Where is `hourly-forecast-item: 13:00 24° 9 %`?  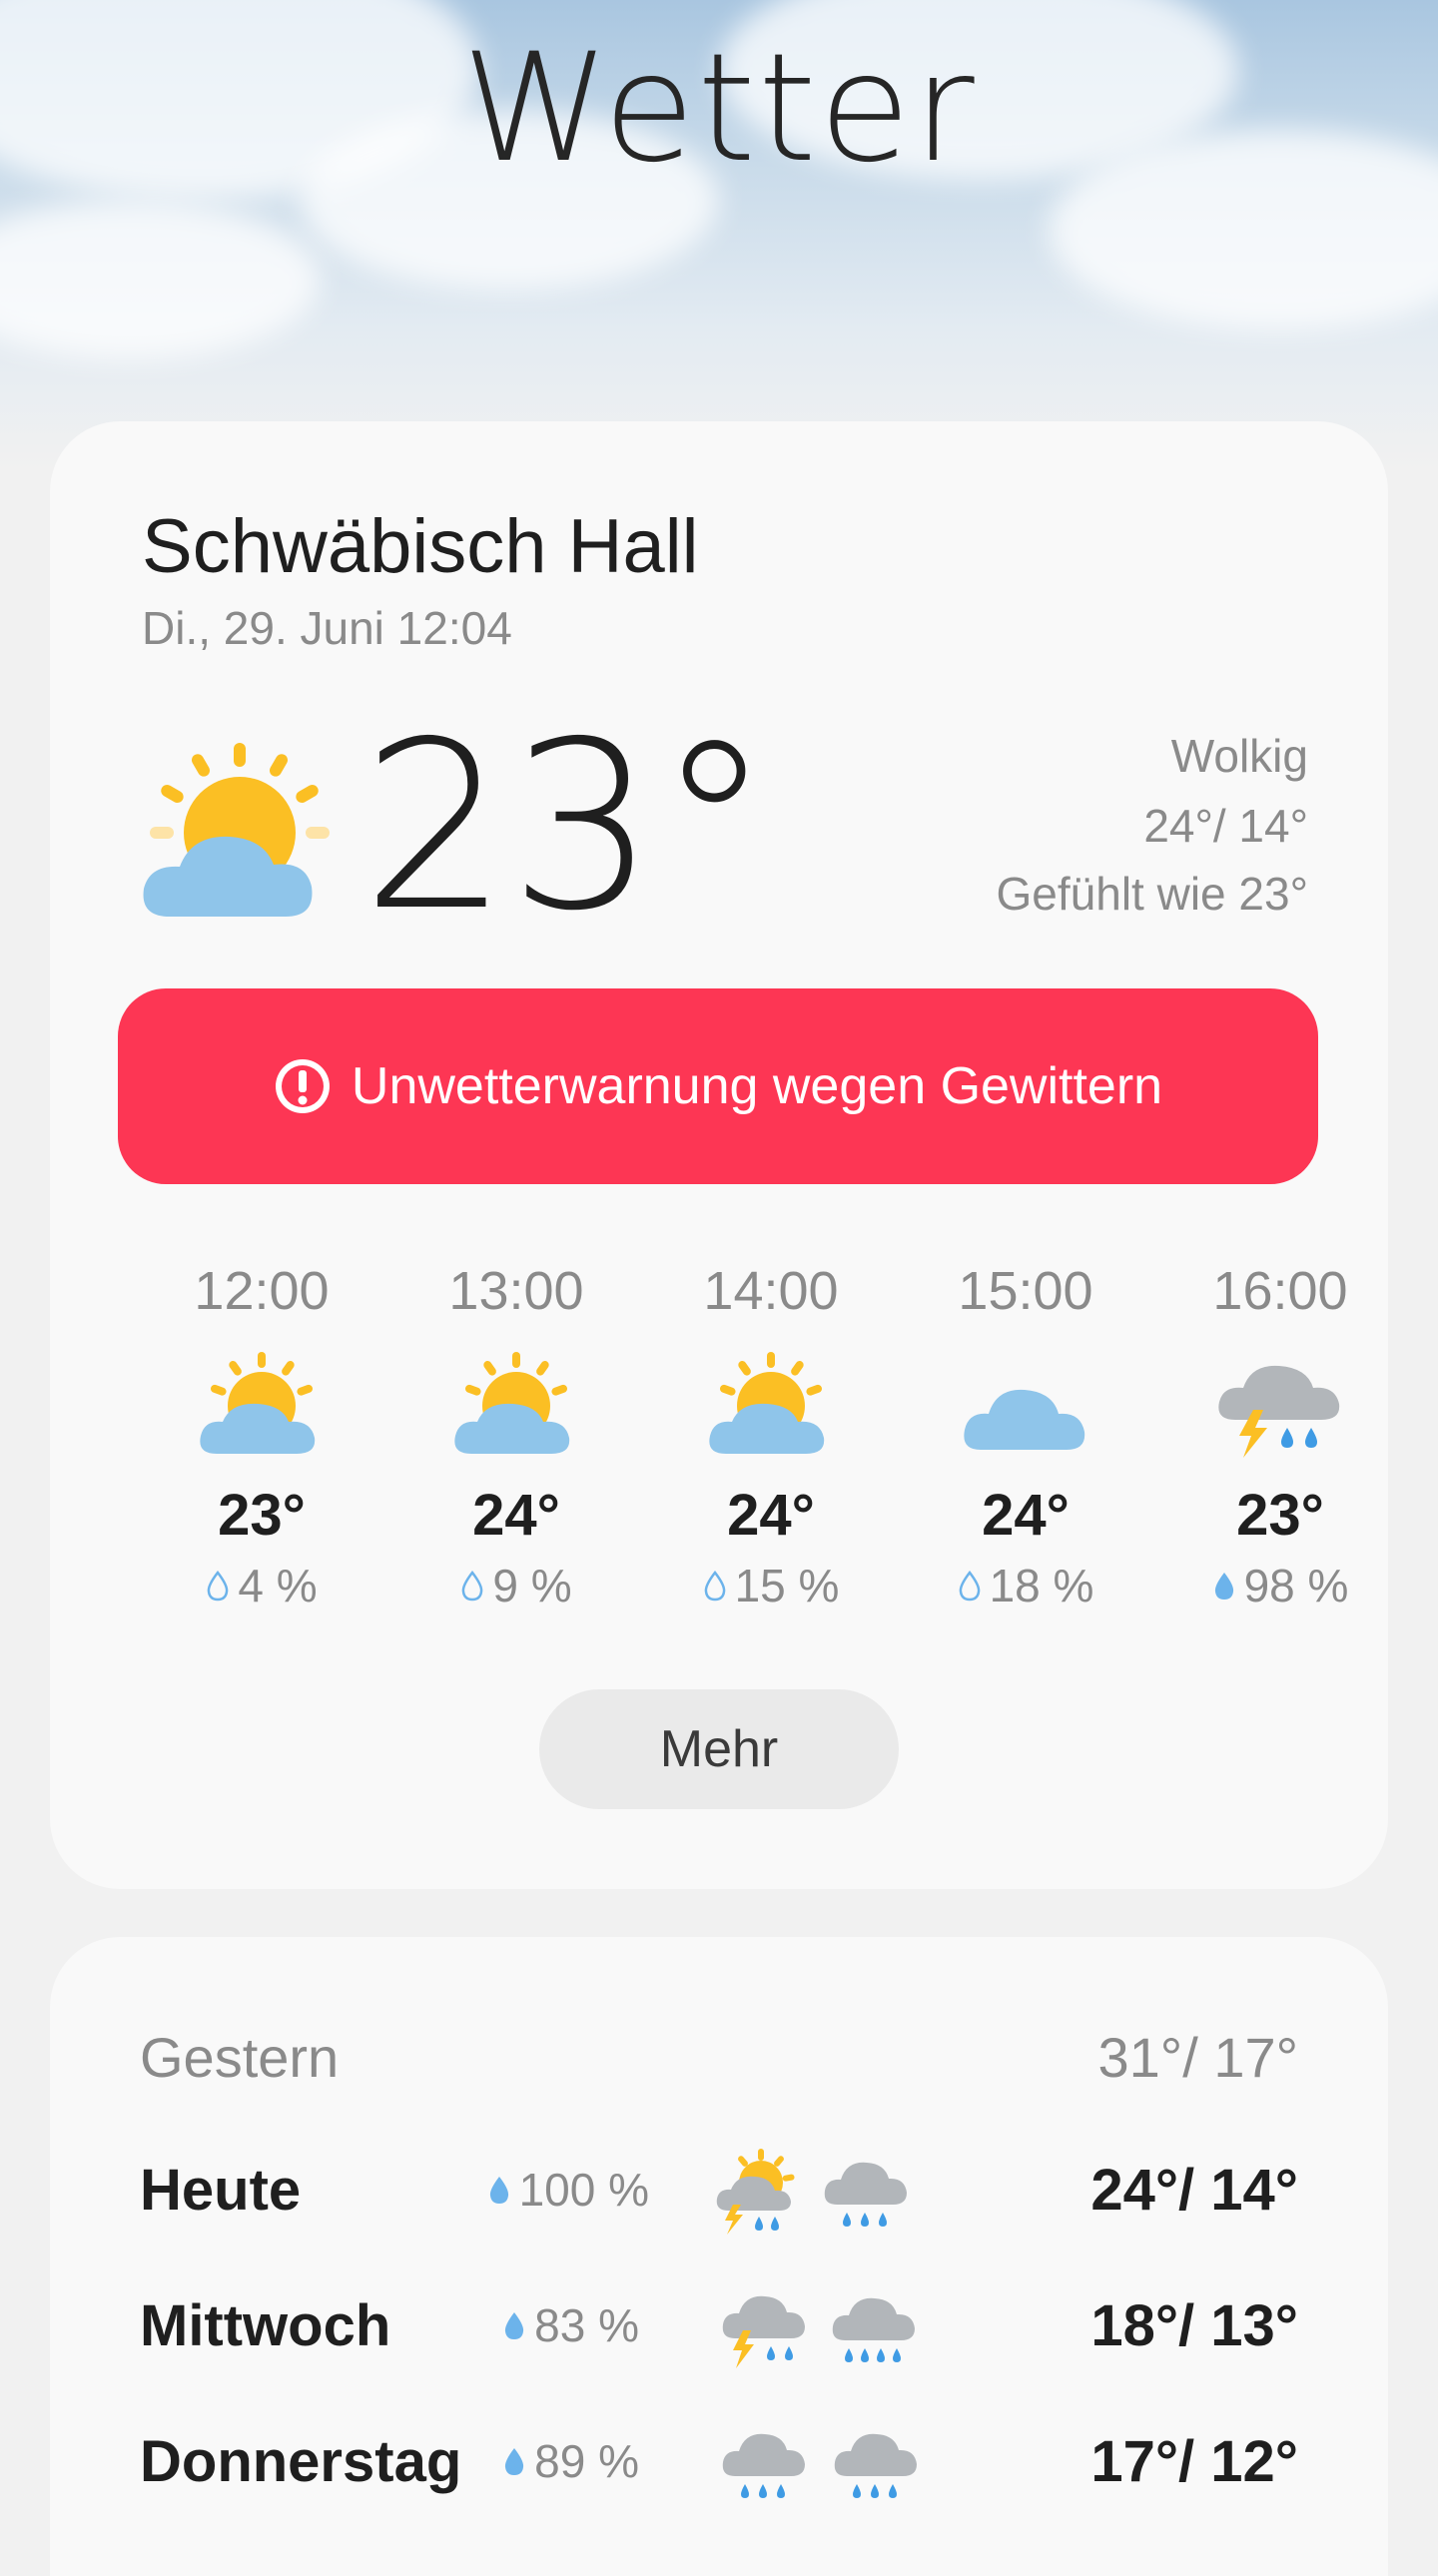 hourly-forecast-item: 13:00 24° 9 % is located at coordinates (516, 1436).